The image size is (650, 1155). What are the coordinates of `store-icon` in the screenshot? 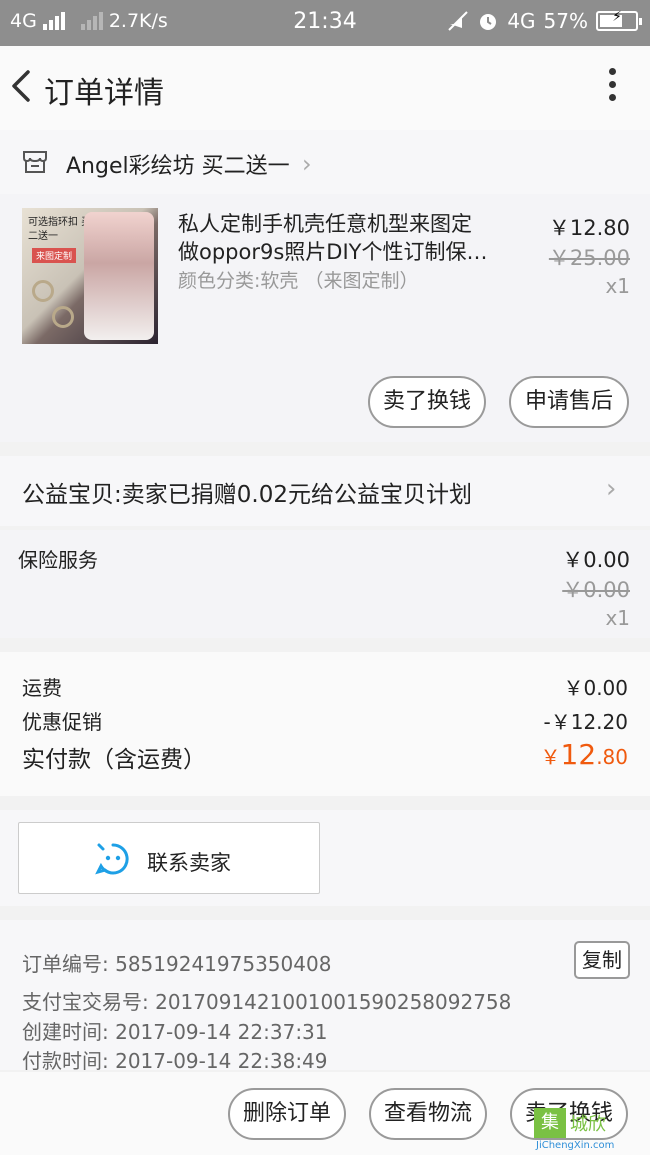 It's located at (35, 162).